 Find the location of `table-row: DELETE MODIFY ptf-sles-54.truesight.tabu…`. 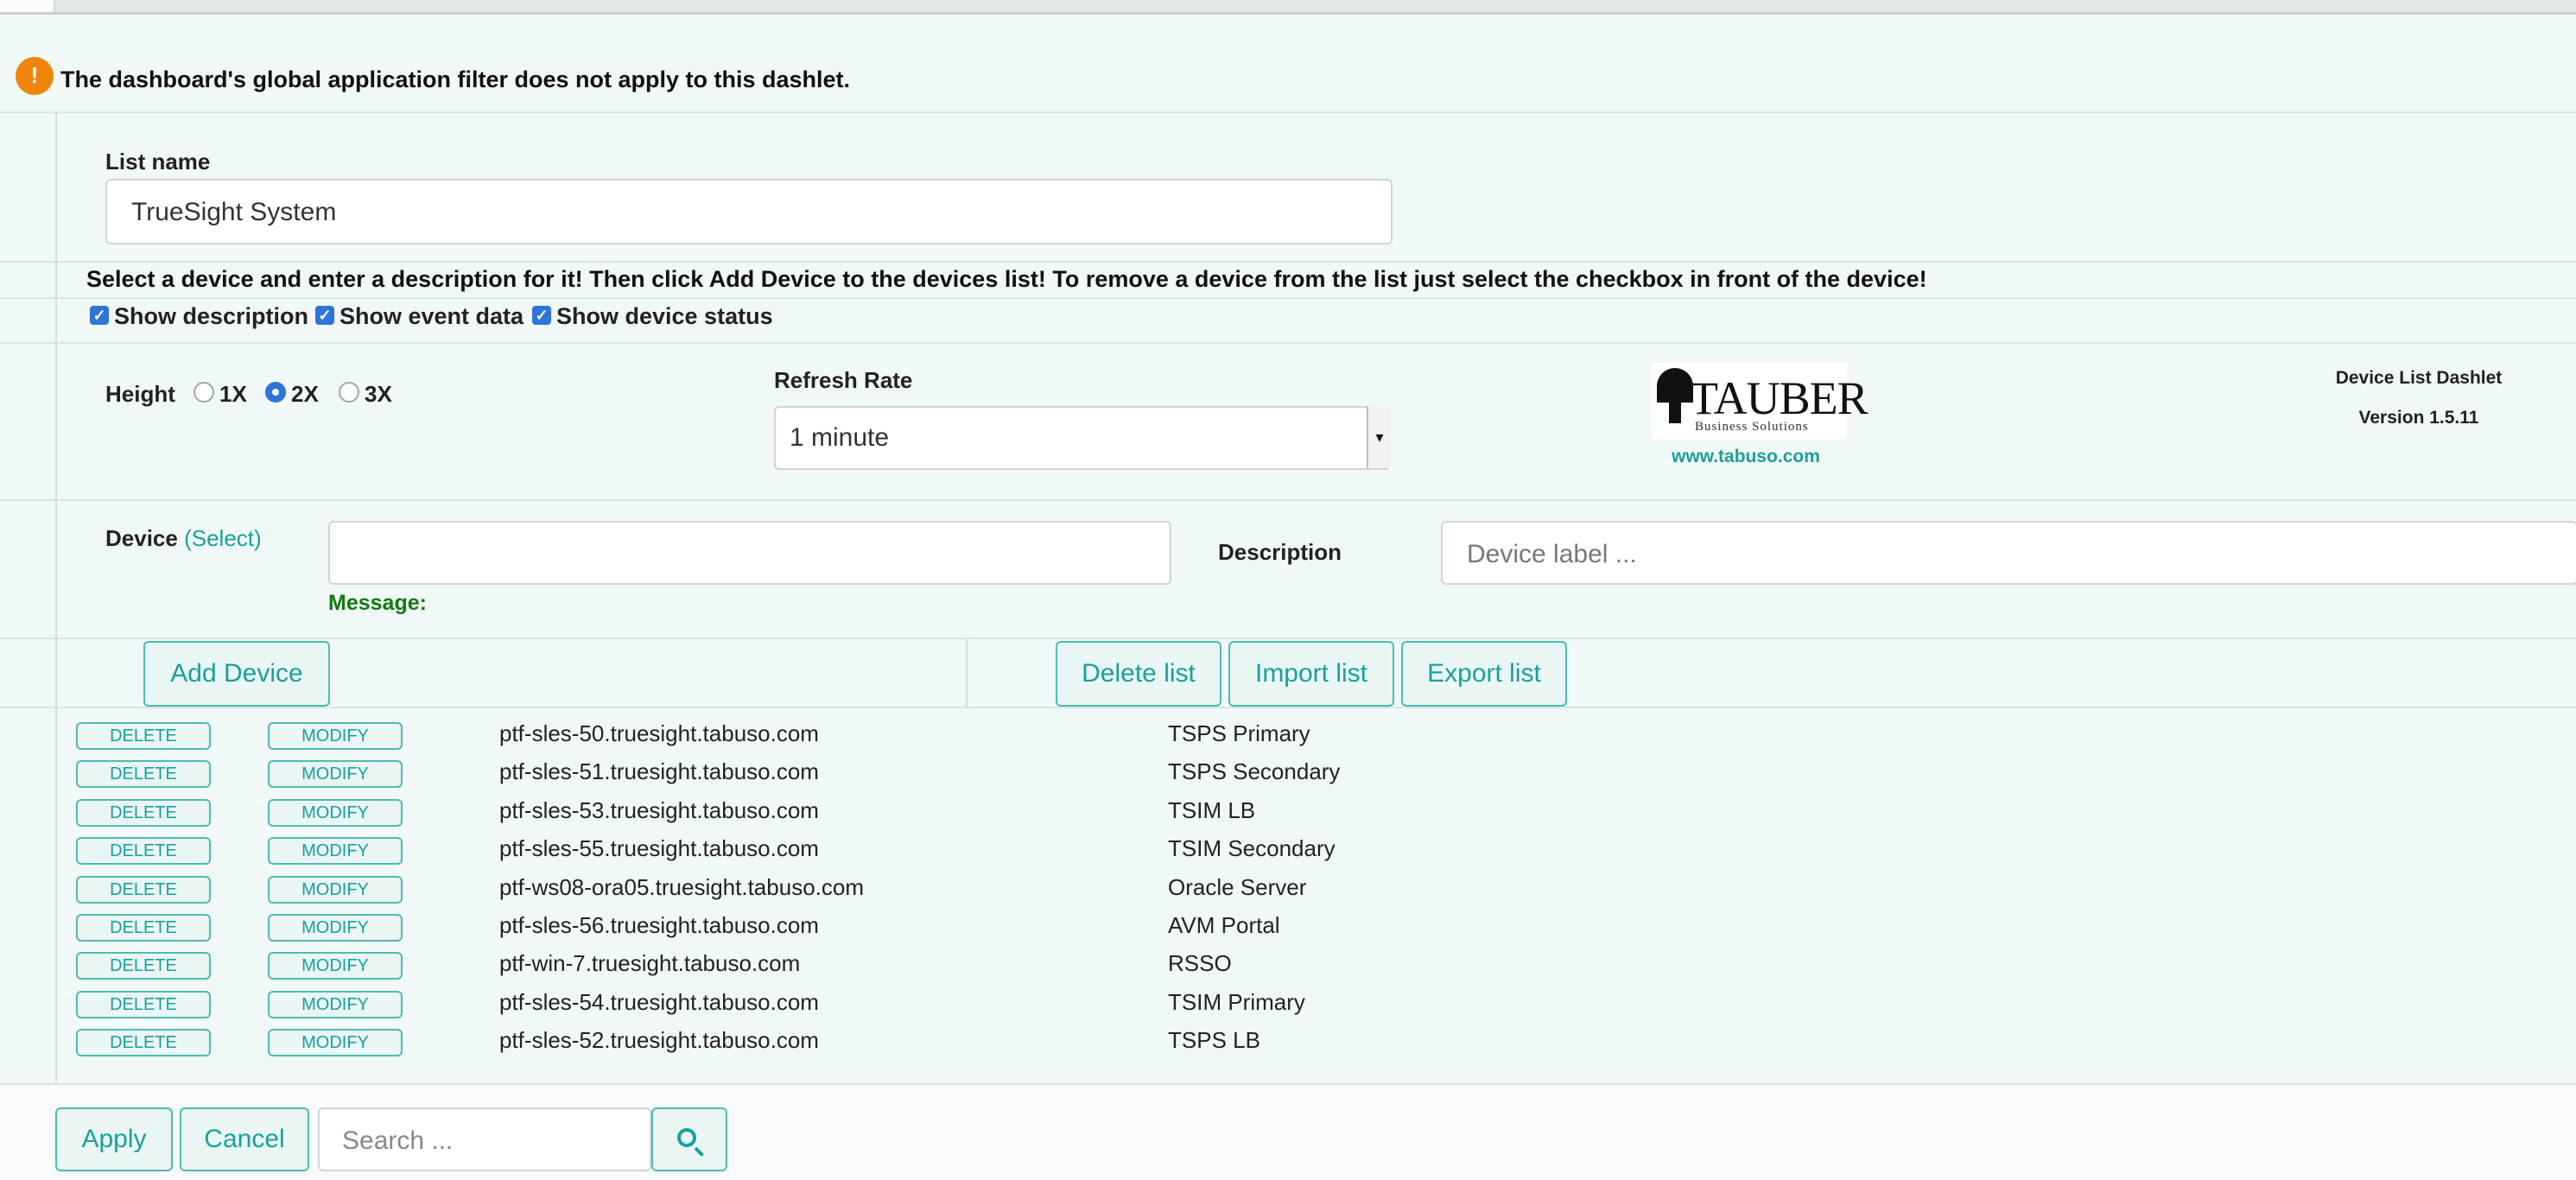

table-row: DELETE MODIFY ptf-sles-54.truesight.tabu… is located at coordinates (1288, 1001).